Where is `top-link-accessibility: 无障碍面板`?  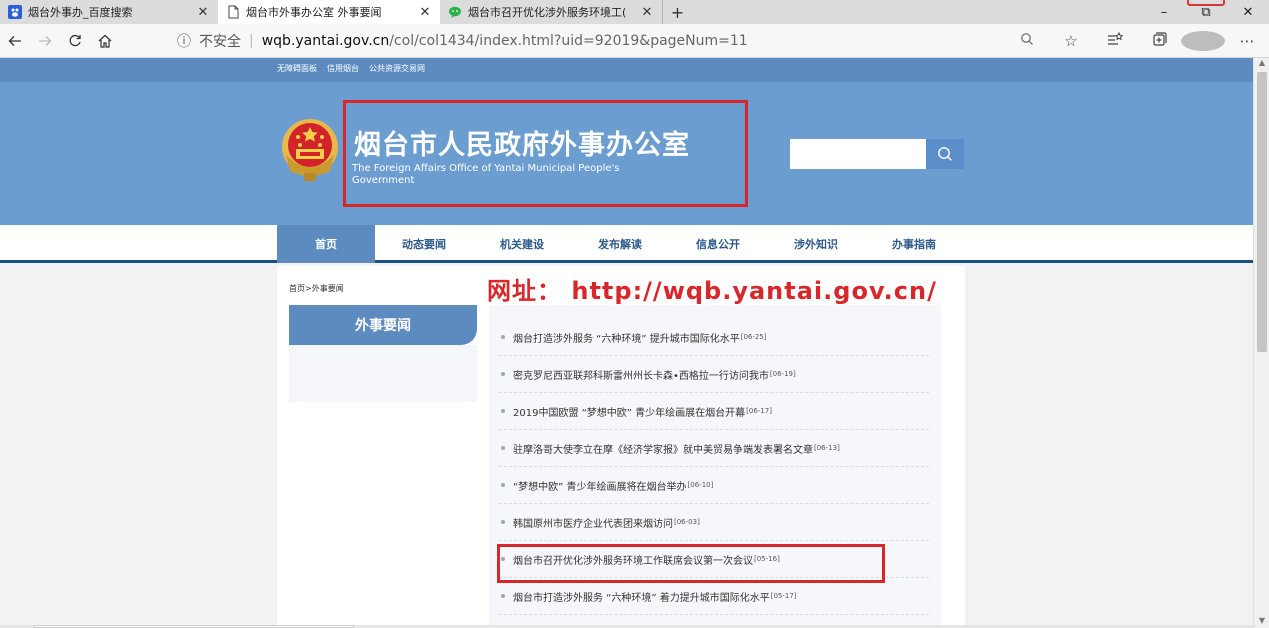 top-link-accessibility: 无障碍面板 is located at coordinates (297, 68).